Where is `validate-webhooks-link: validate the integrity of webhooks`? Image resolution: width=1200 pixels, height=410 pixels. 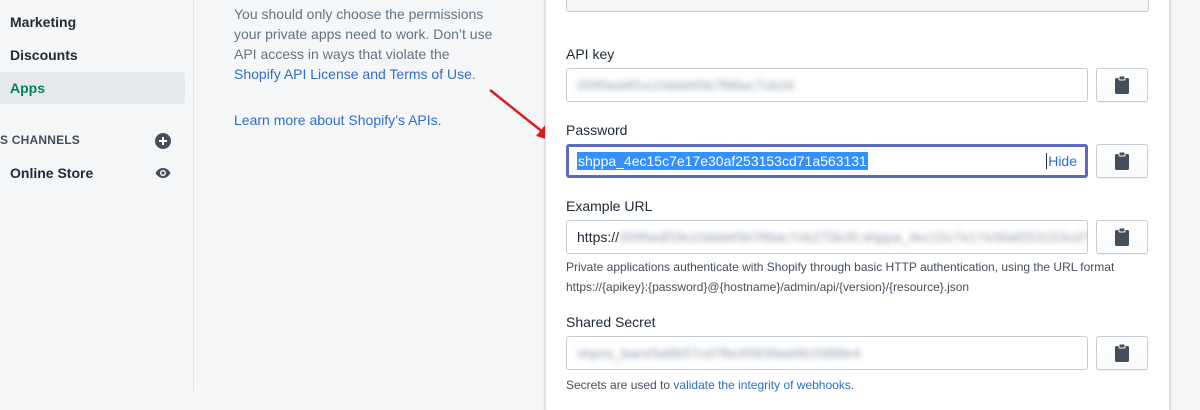 validate-webhooks-link: validate the integrity of webhooks is located at coordinates (761, 385).